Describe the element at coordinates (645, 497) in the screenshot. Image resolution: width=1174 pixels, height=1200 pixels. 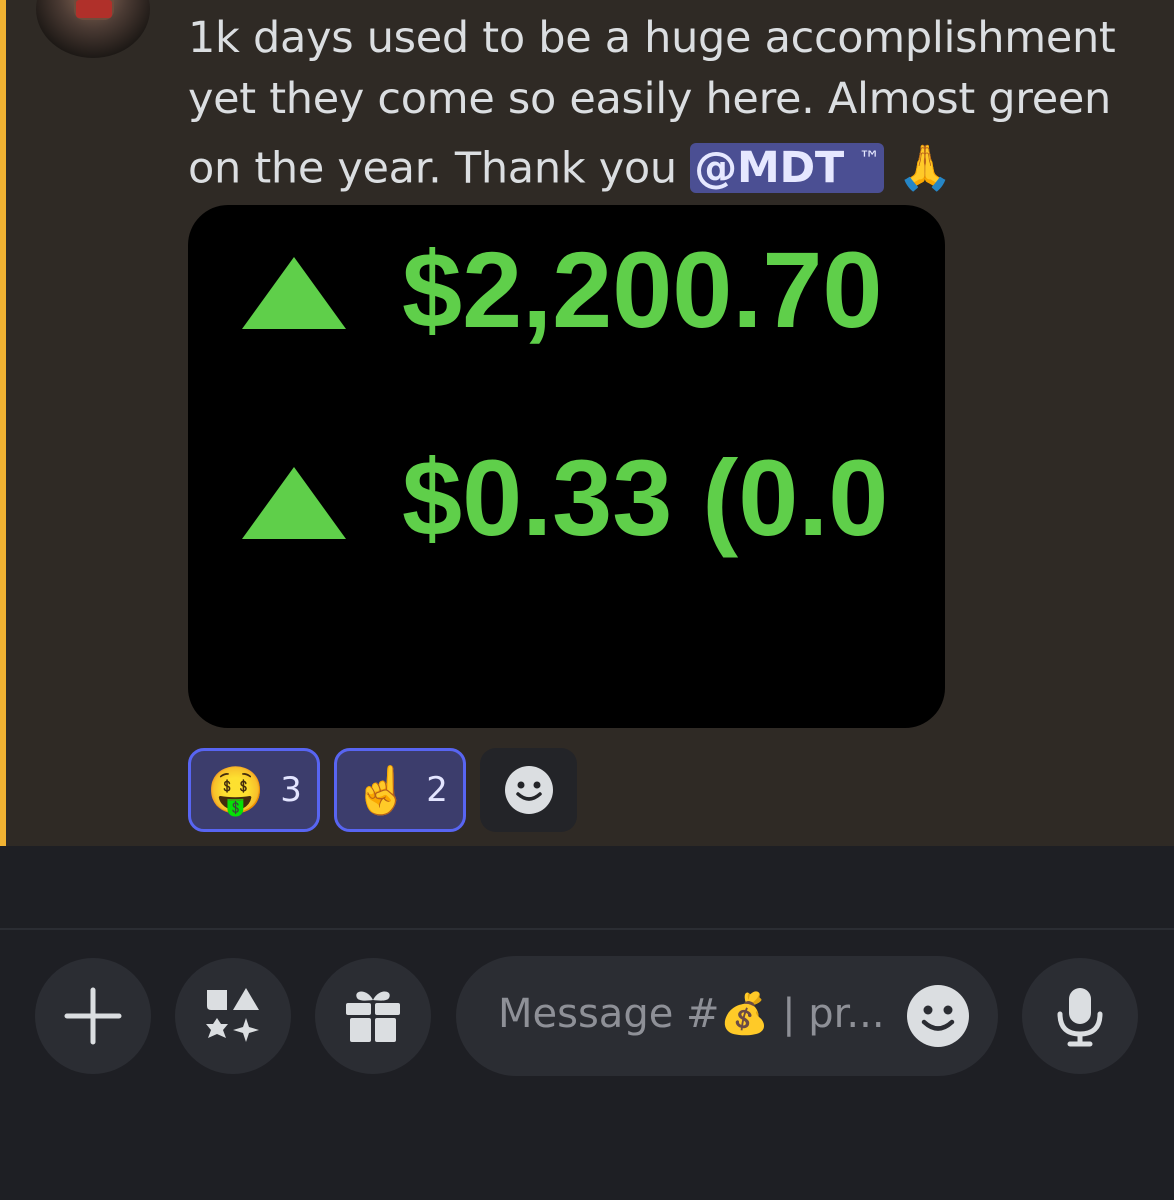
I see `amount-line-2: $0.33 (0.0` at that location.